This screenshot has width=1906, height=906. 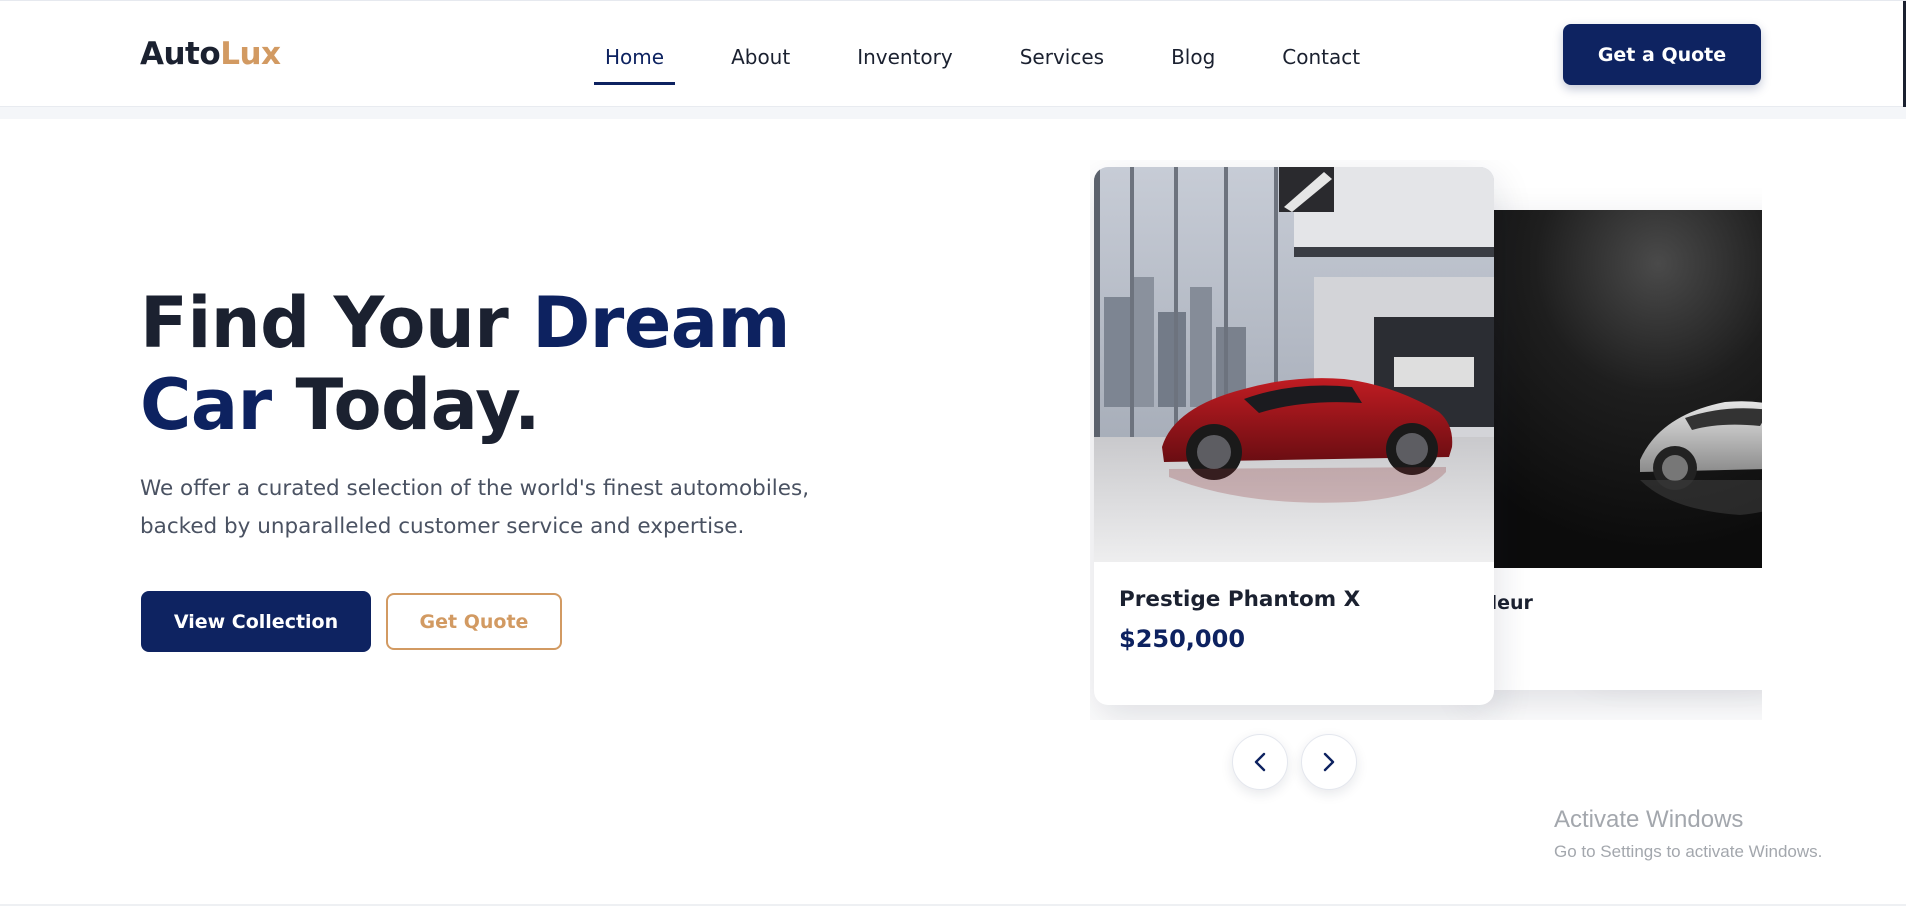 I want to click on header-divider-band, so click(x=953, y=113).